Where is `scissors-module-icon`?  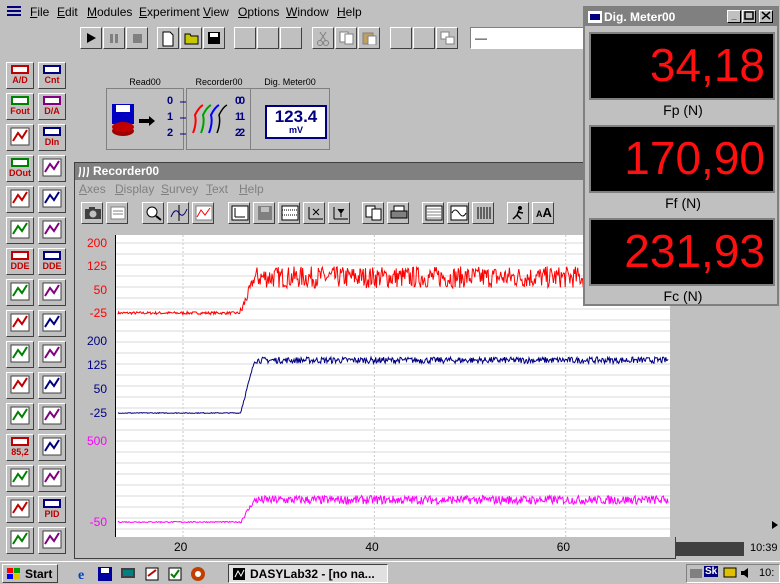 scissors-module-icon is located at coordinates (20, 229).